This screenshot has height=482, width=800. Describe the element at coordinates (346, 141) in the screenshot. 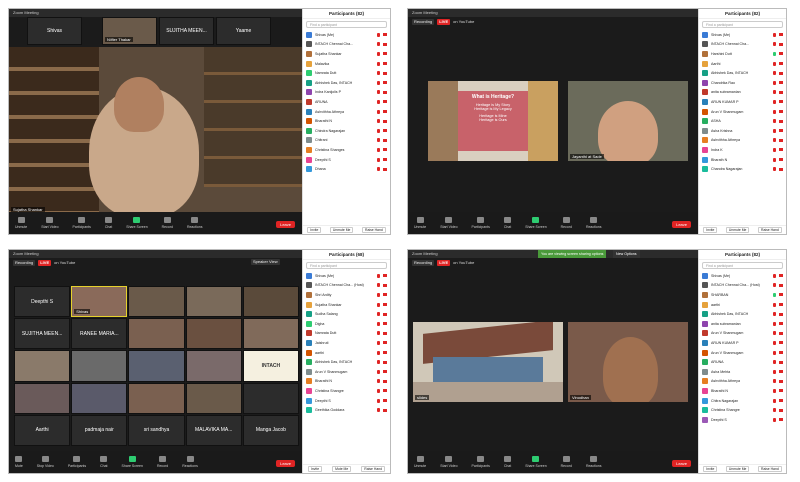

I see `list-item: Chitrani` at that location.